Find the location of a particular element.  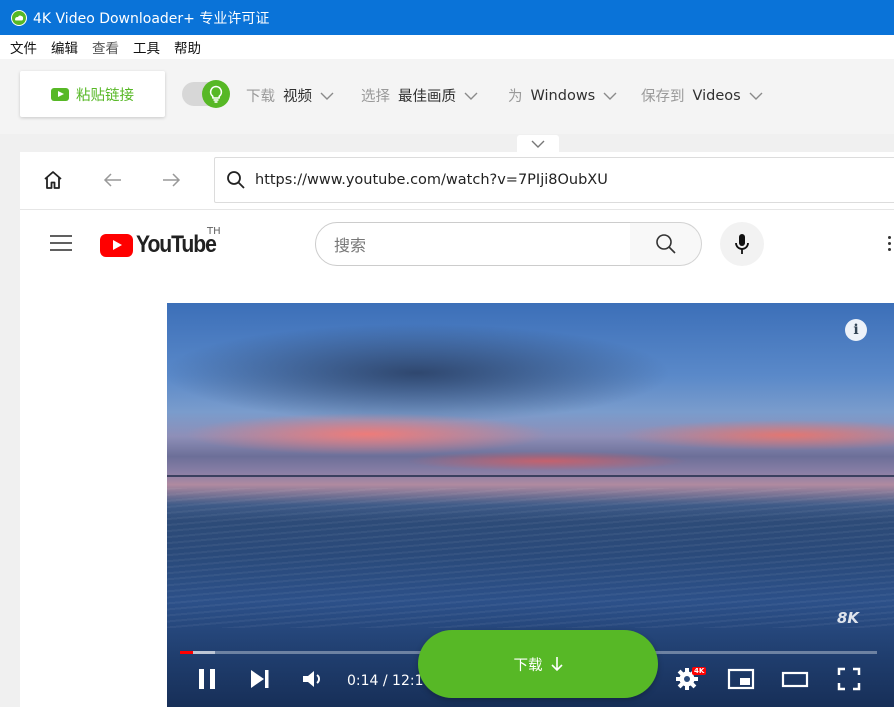

title-bar: 4K Video Downloader+ 专业许可证 is located at coordinates (447, 17).